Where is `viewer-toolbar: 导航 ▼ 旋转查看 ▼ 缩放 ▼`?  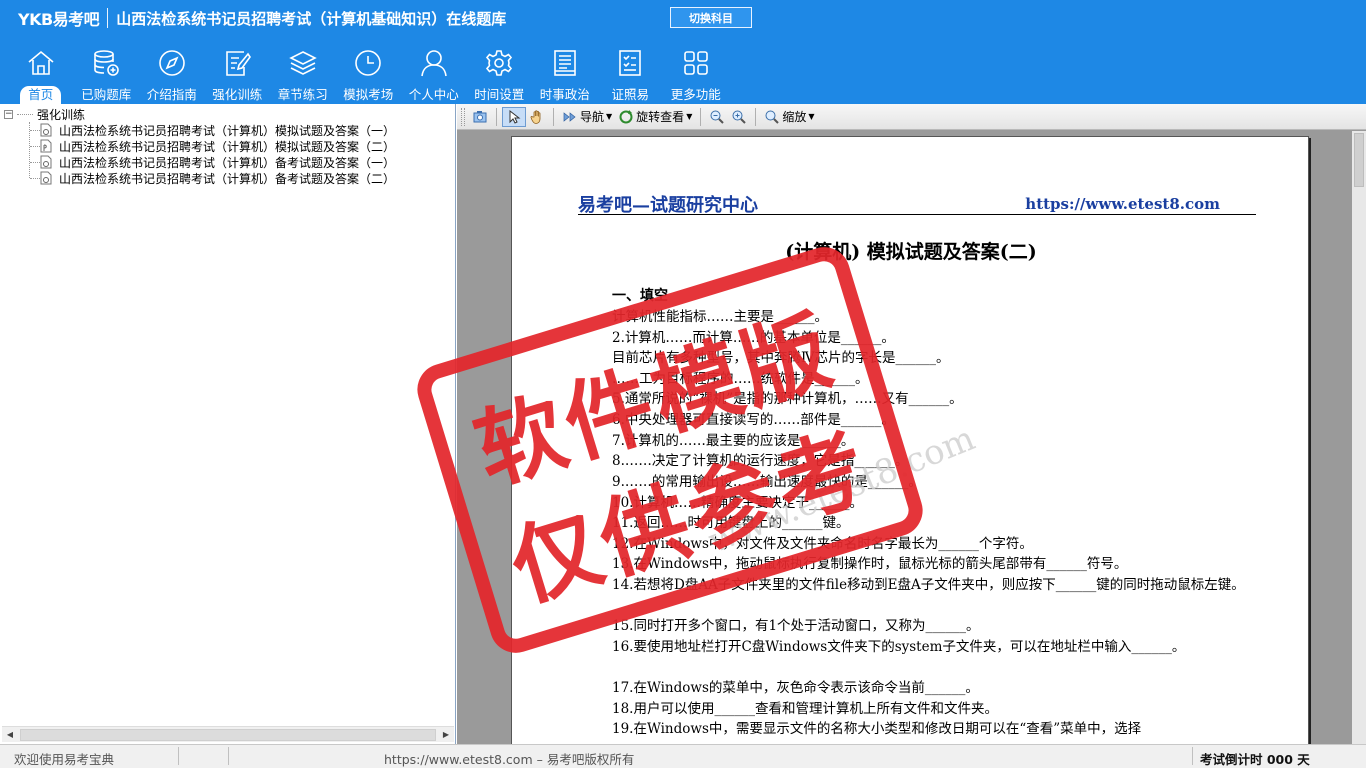 viewer-toolbar: 导航 ▼ 旋转查看 ▼ 缩放 ▼ is located at coordinates (911, 117).